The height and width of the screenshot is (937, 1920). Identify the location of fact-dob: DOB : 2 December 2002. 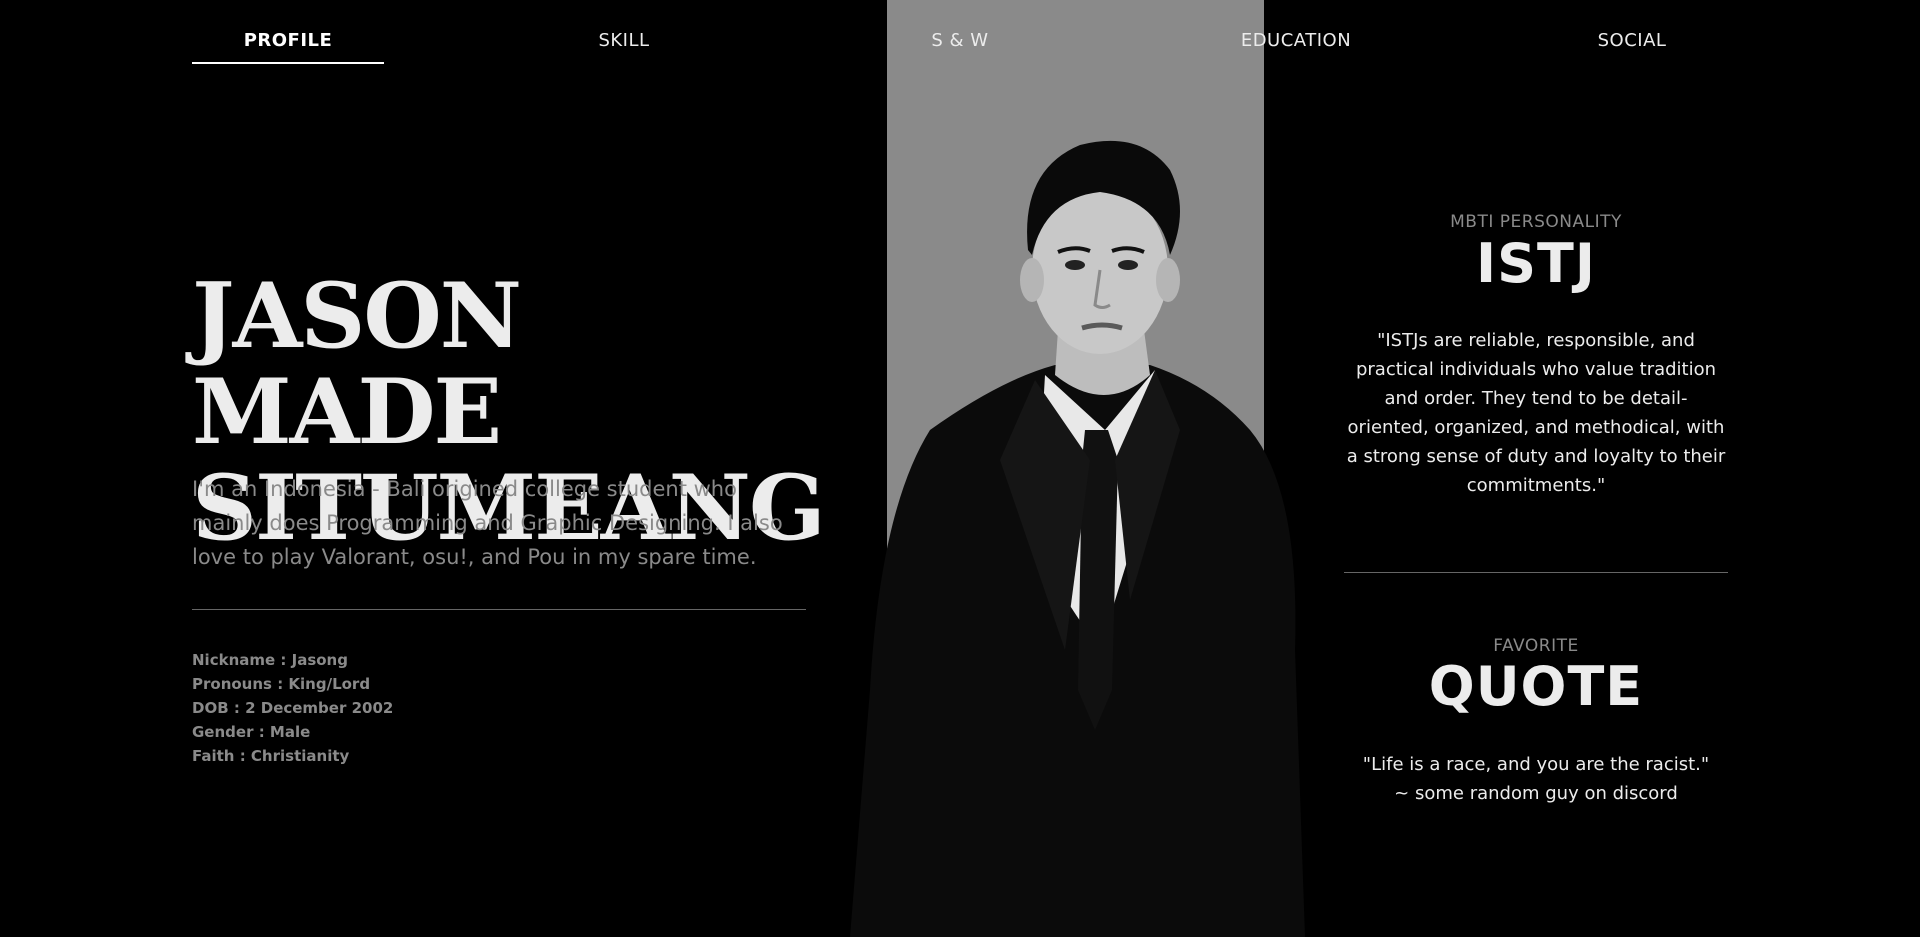
(293, 708).